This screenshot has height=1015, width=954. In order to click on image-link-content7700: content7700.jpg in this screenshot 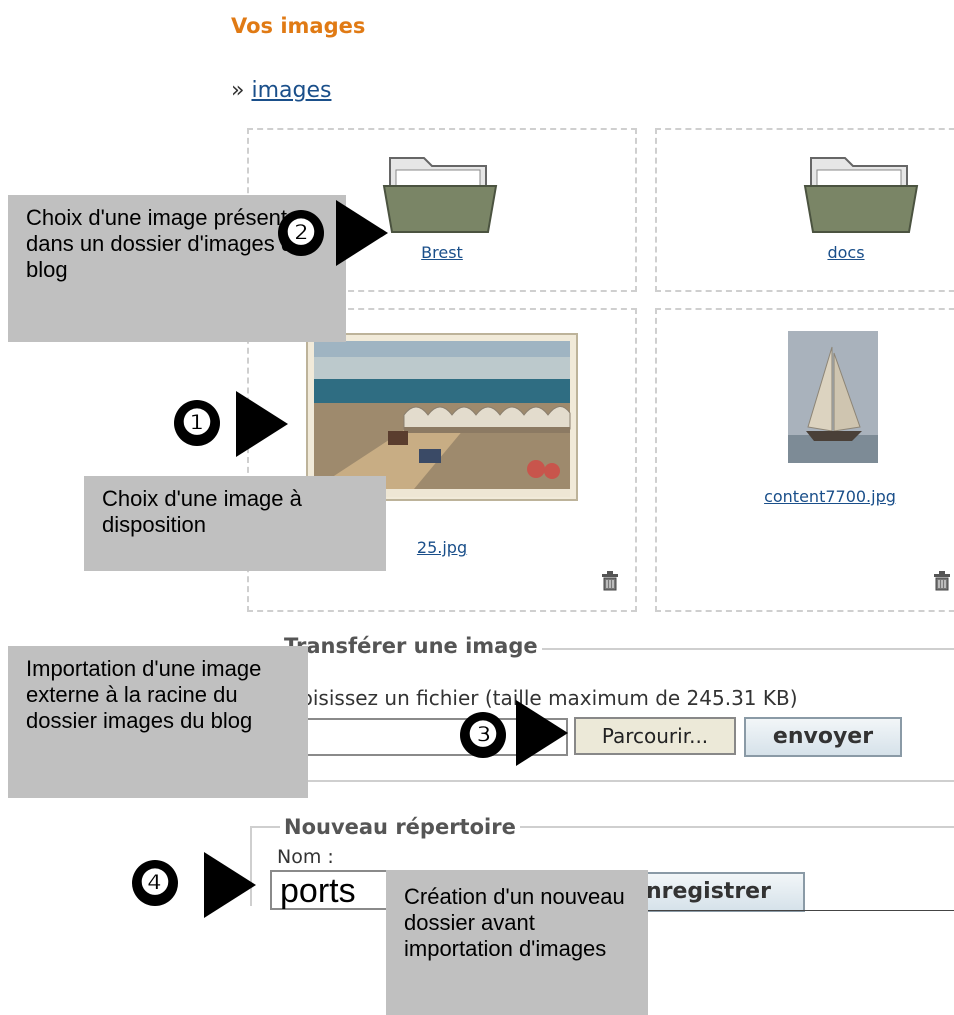, I will do `click(830, 496)`.